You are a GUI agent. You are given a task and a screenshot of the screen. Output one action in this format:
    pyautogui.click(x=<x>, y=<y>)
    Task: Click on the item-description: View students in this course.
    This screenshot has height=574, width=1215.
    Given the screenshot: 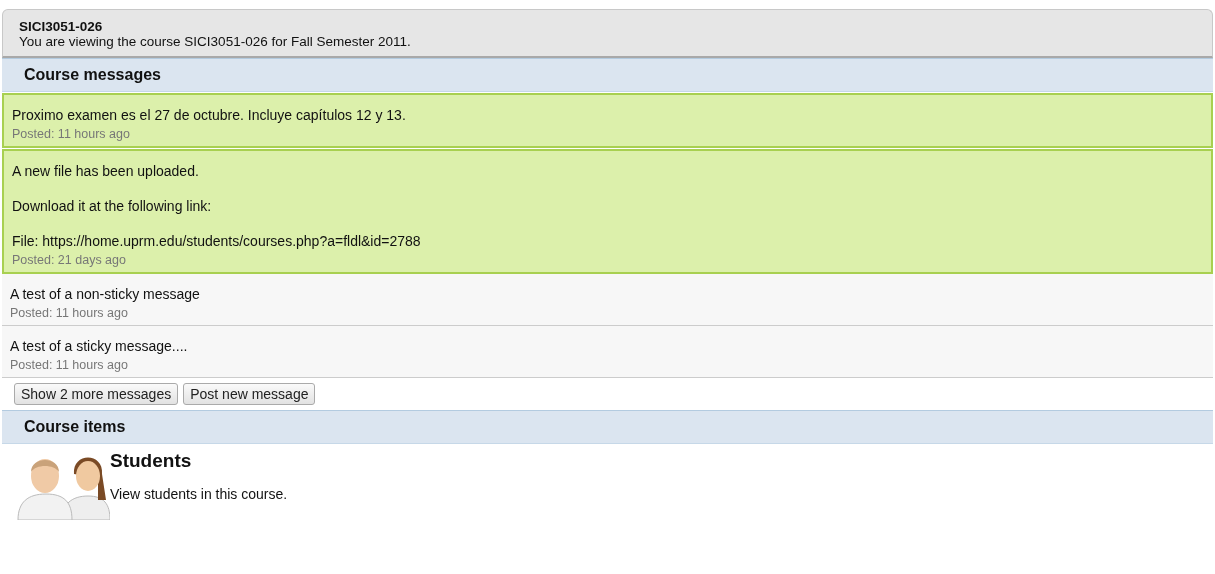 What is the action you would take?
    pyautogui.click(x=199, y=494)
    